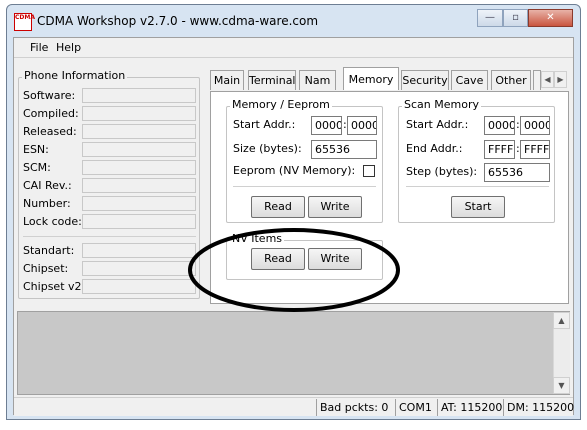 The image size is (587, 430). Describe the element at coordinates (75, 75) in the screenshot. I see `phone-information-title: Phone Information` at that location.